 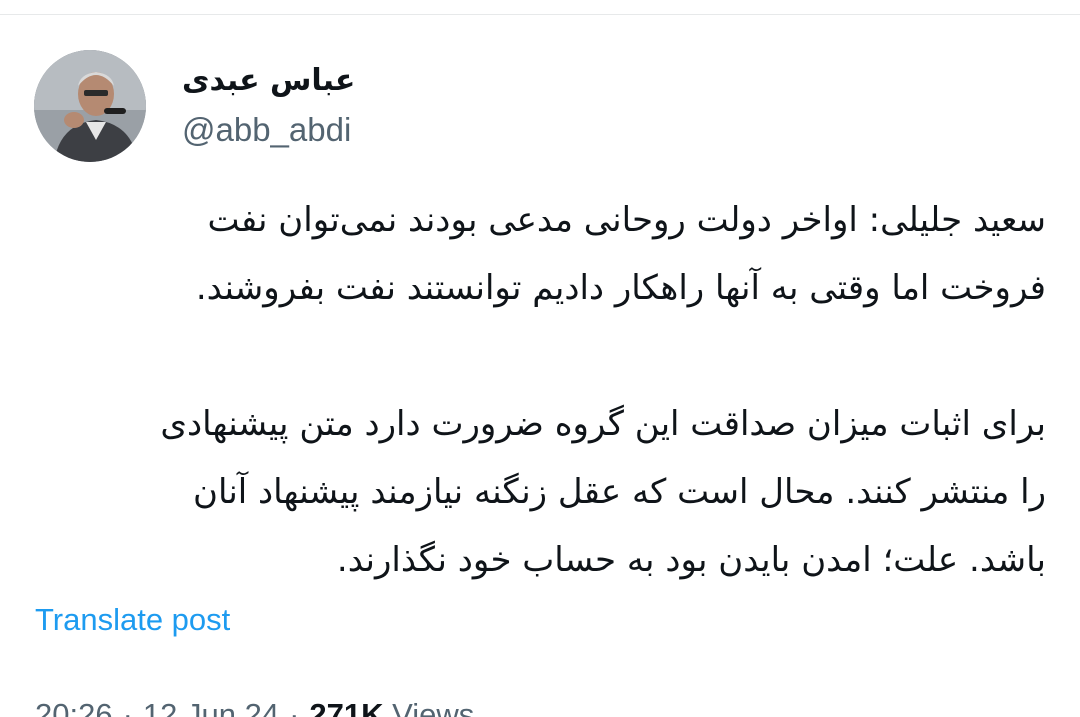 What do you see at coordinates (74, 707) in the screenshot?
I see `post-time: 20:26` at bounding box center [74, 707].